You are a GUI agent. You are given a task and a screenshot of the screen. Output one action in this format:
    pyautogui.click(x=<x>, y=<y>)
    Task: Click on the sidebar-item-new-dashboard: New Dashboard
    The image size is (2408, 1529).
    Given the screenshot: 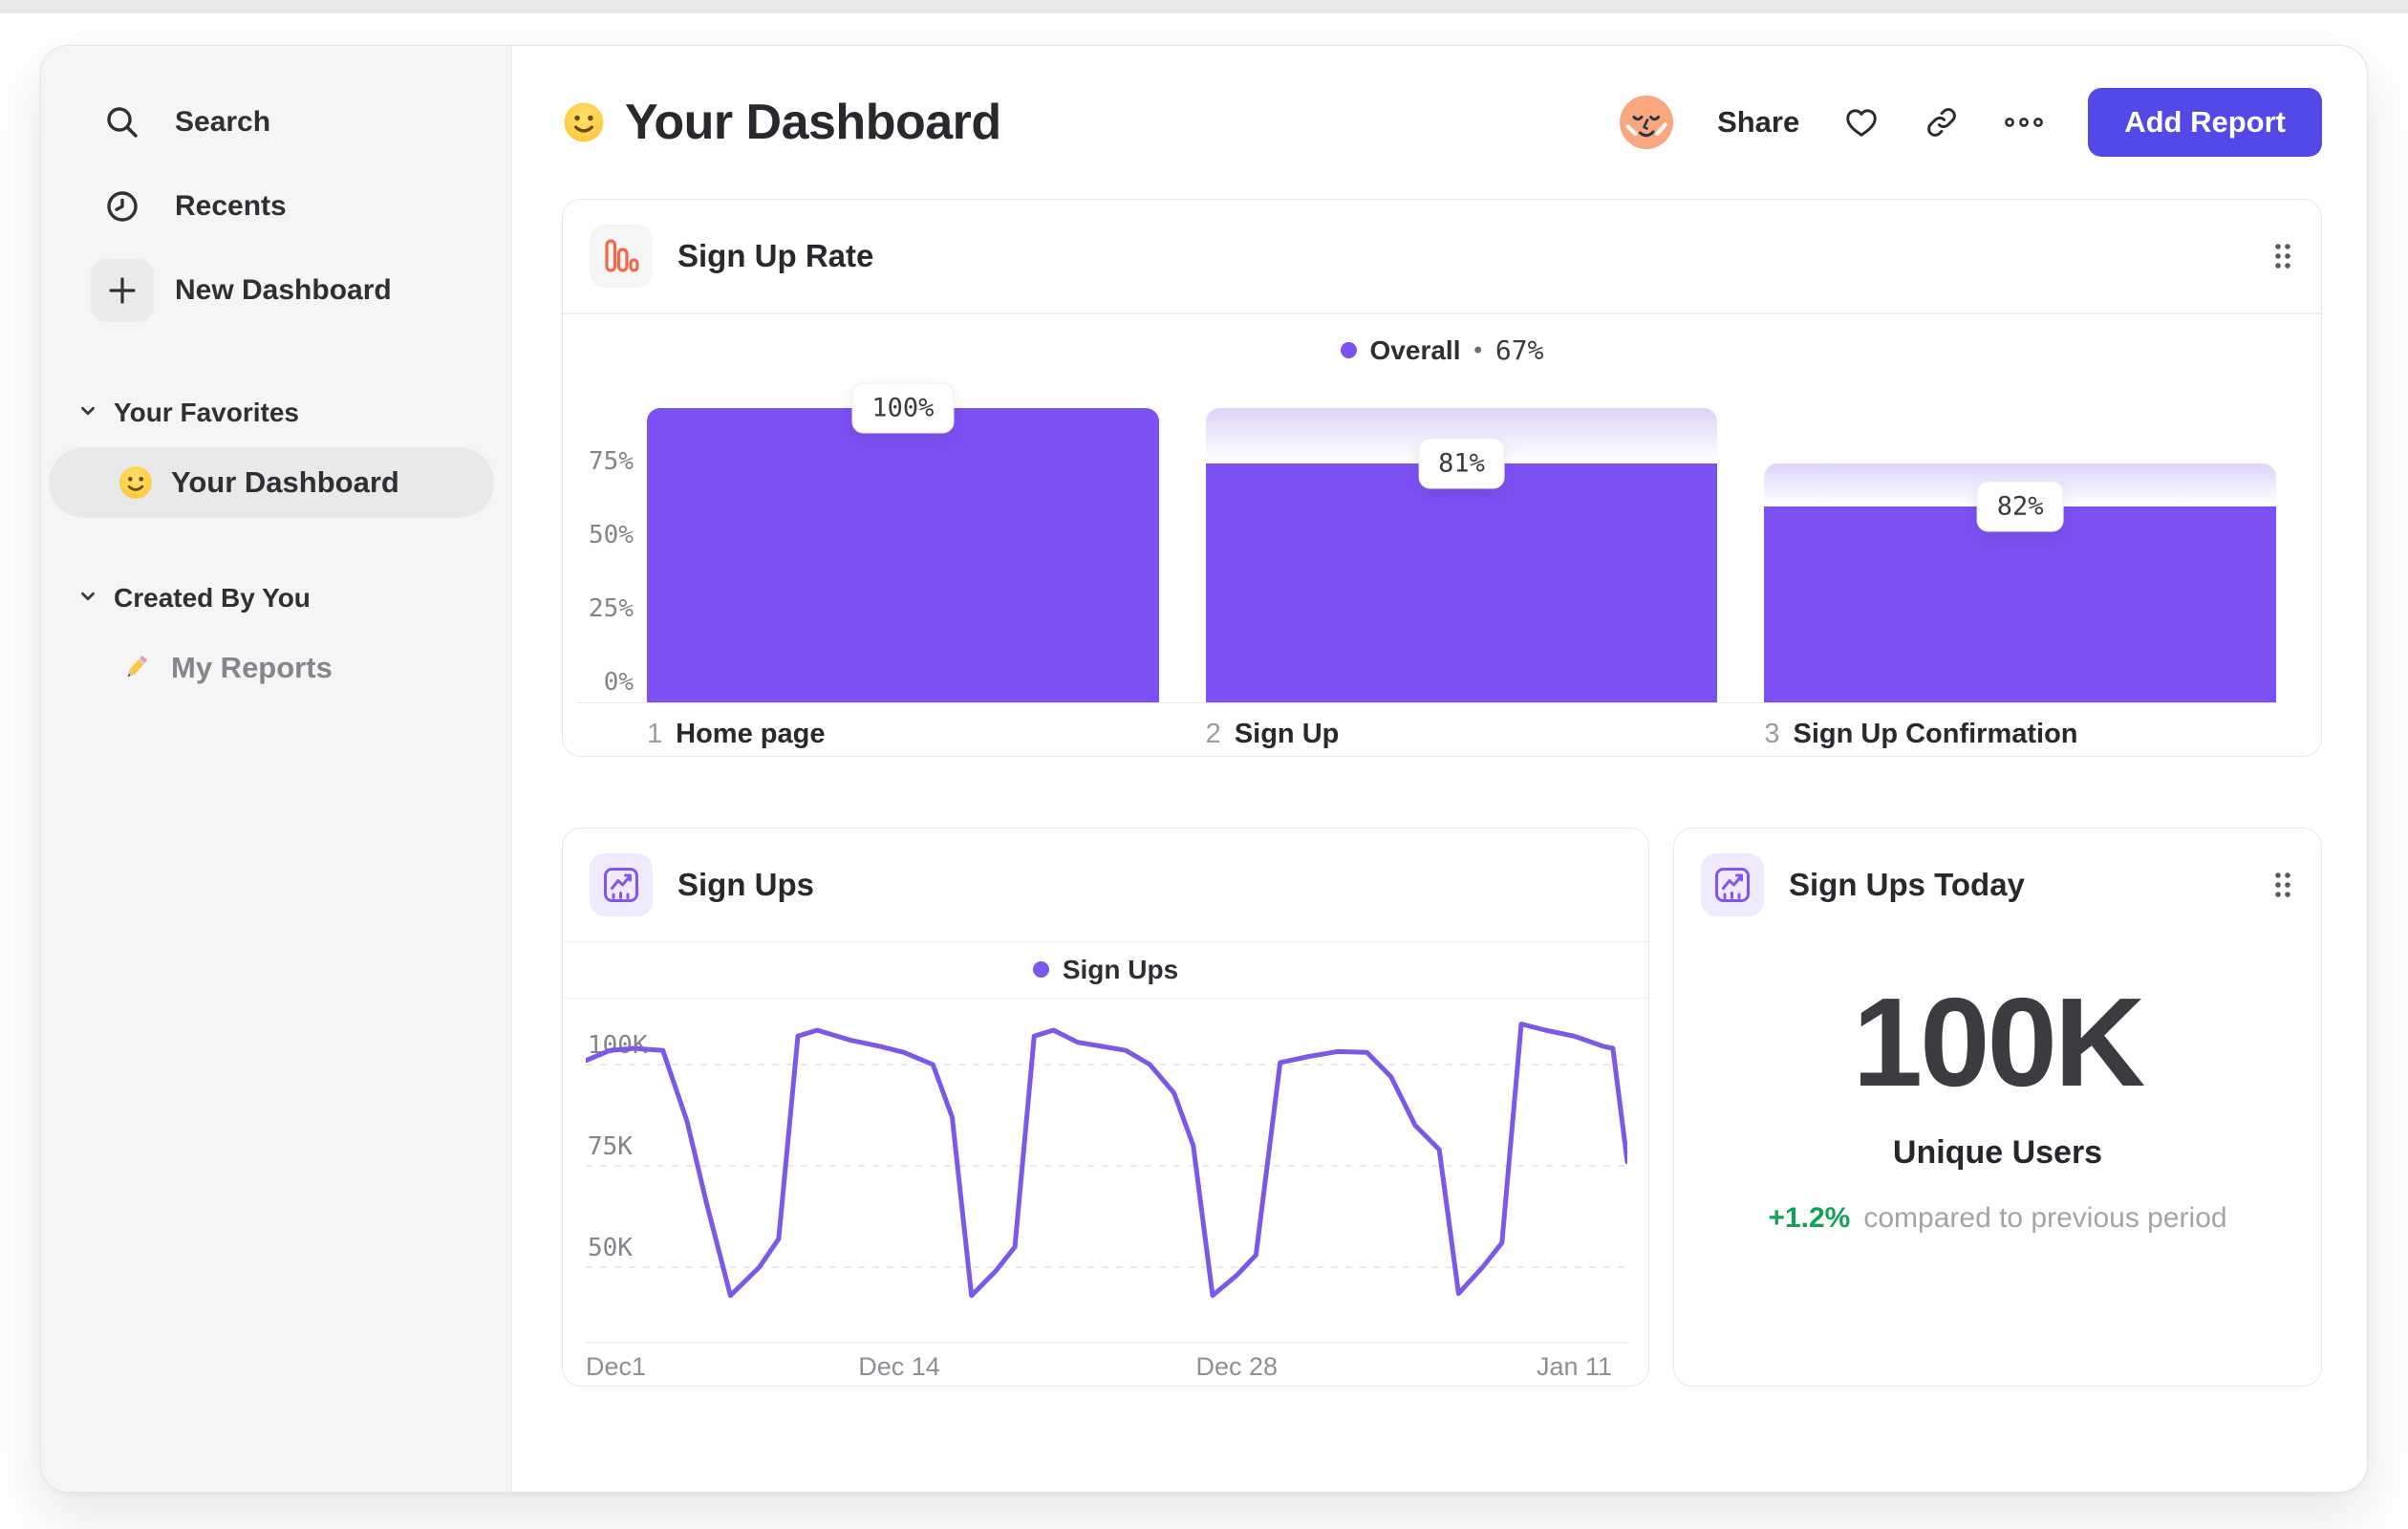 What is the action you would take?
    pyautogui.click(x=276, y=290)
    